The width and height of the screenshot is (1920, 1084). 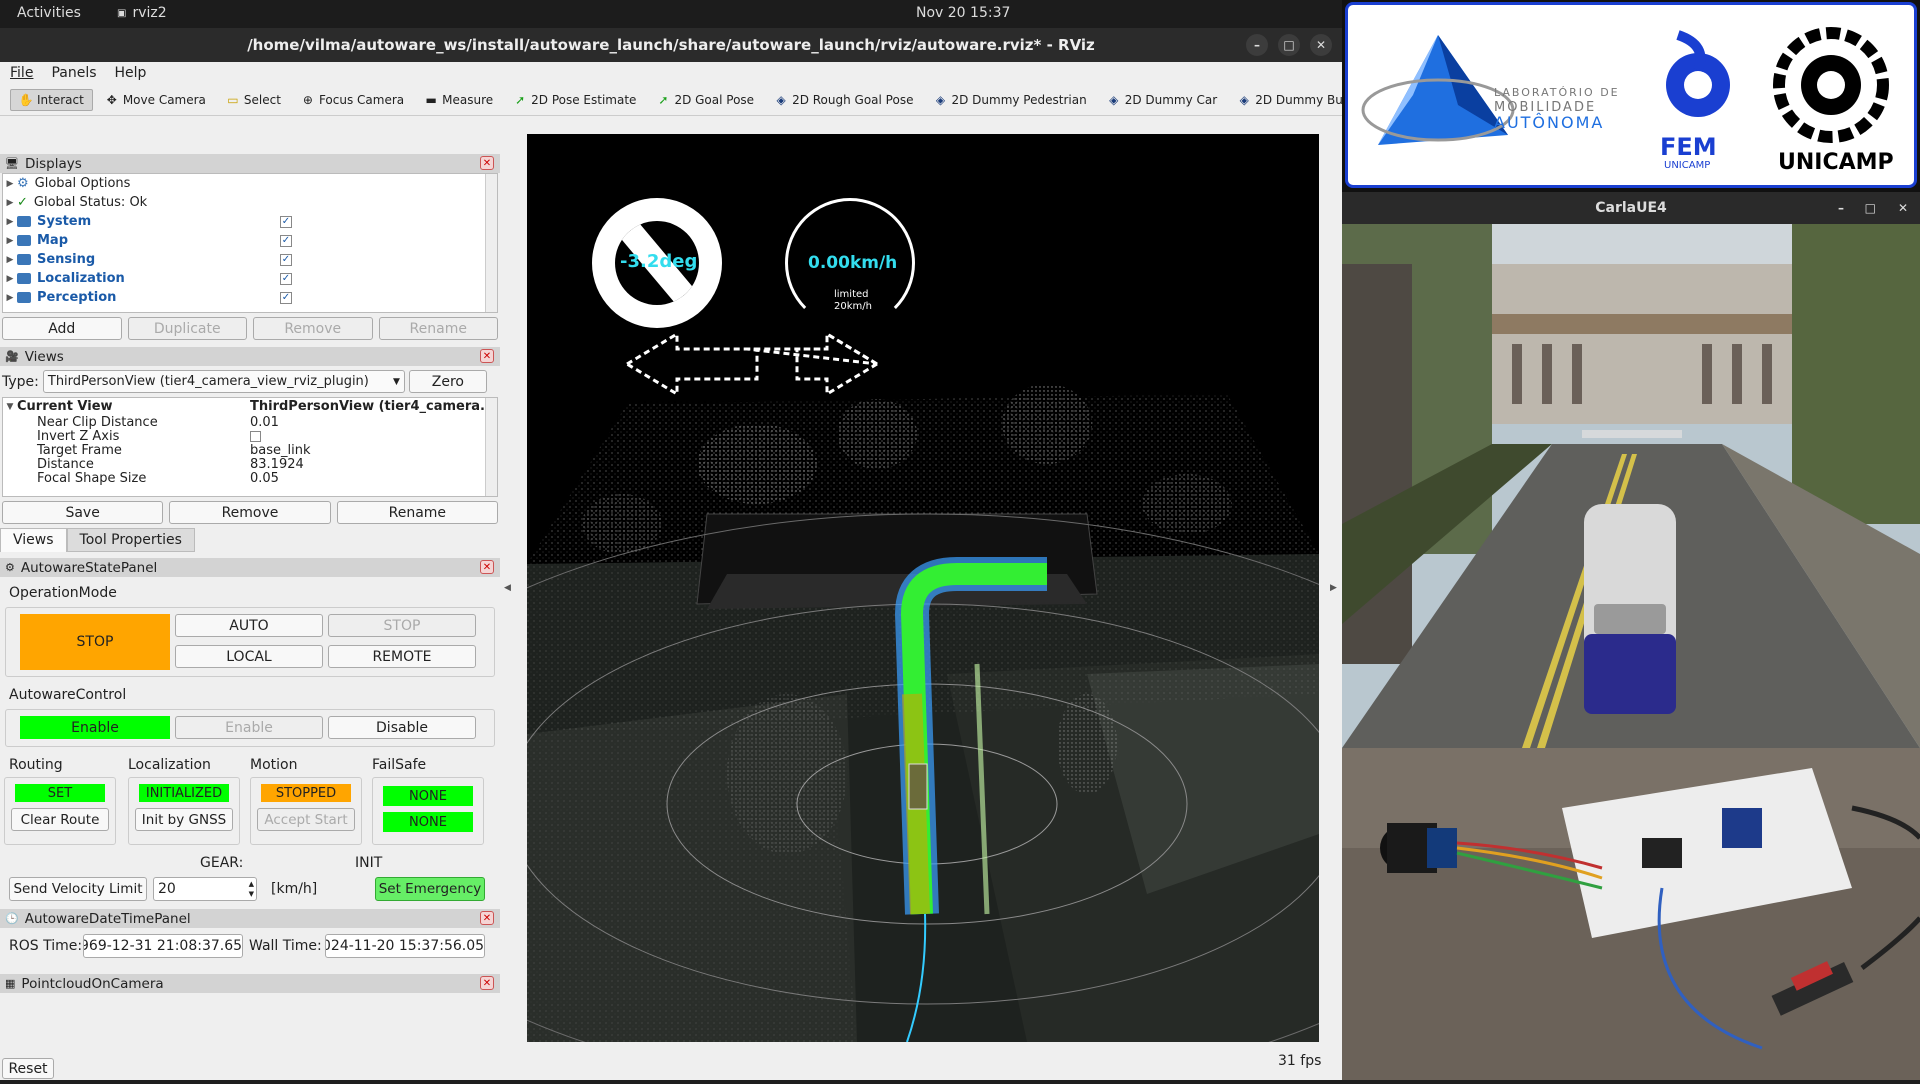 I want to click on spin-arrows-icon: ▲ ▼, so click(x=251, y=889).